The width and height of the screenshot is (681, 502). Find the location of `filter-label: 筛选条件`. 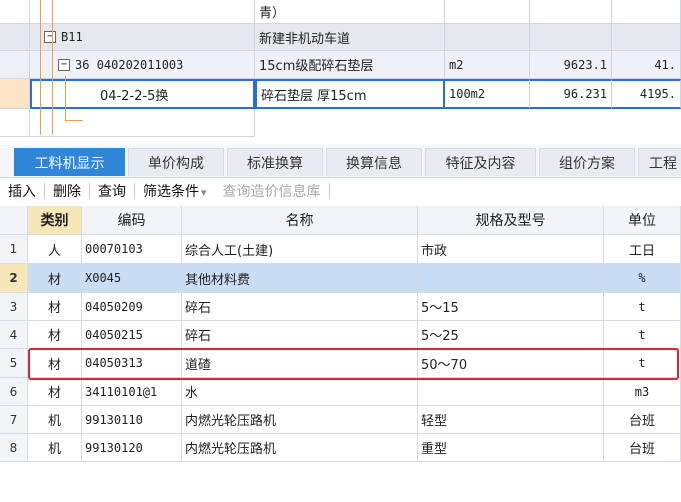

filter-label: 筛选条件 is located at coordinates (171, 192).